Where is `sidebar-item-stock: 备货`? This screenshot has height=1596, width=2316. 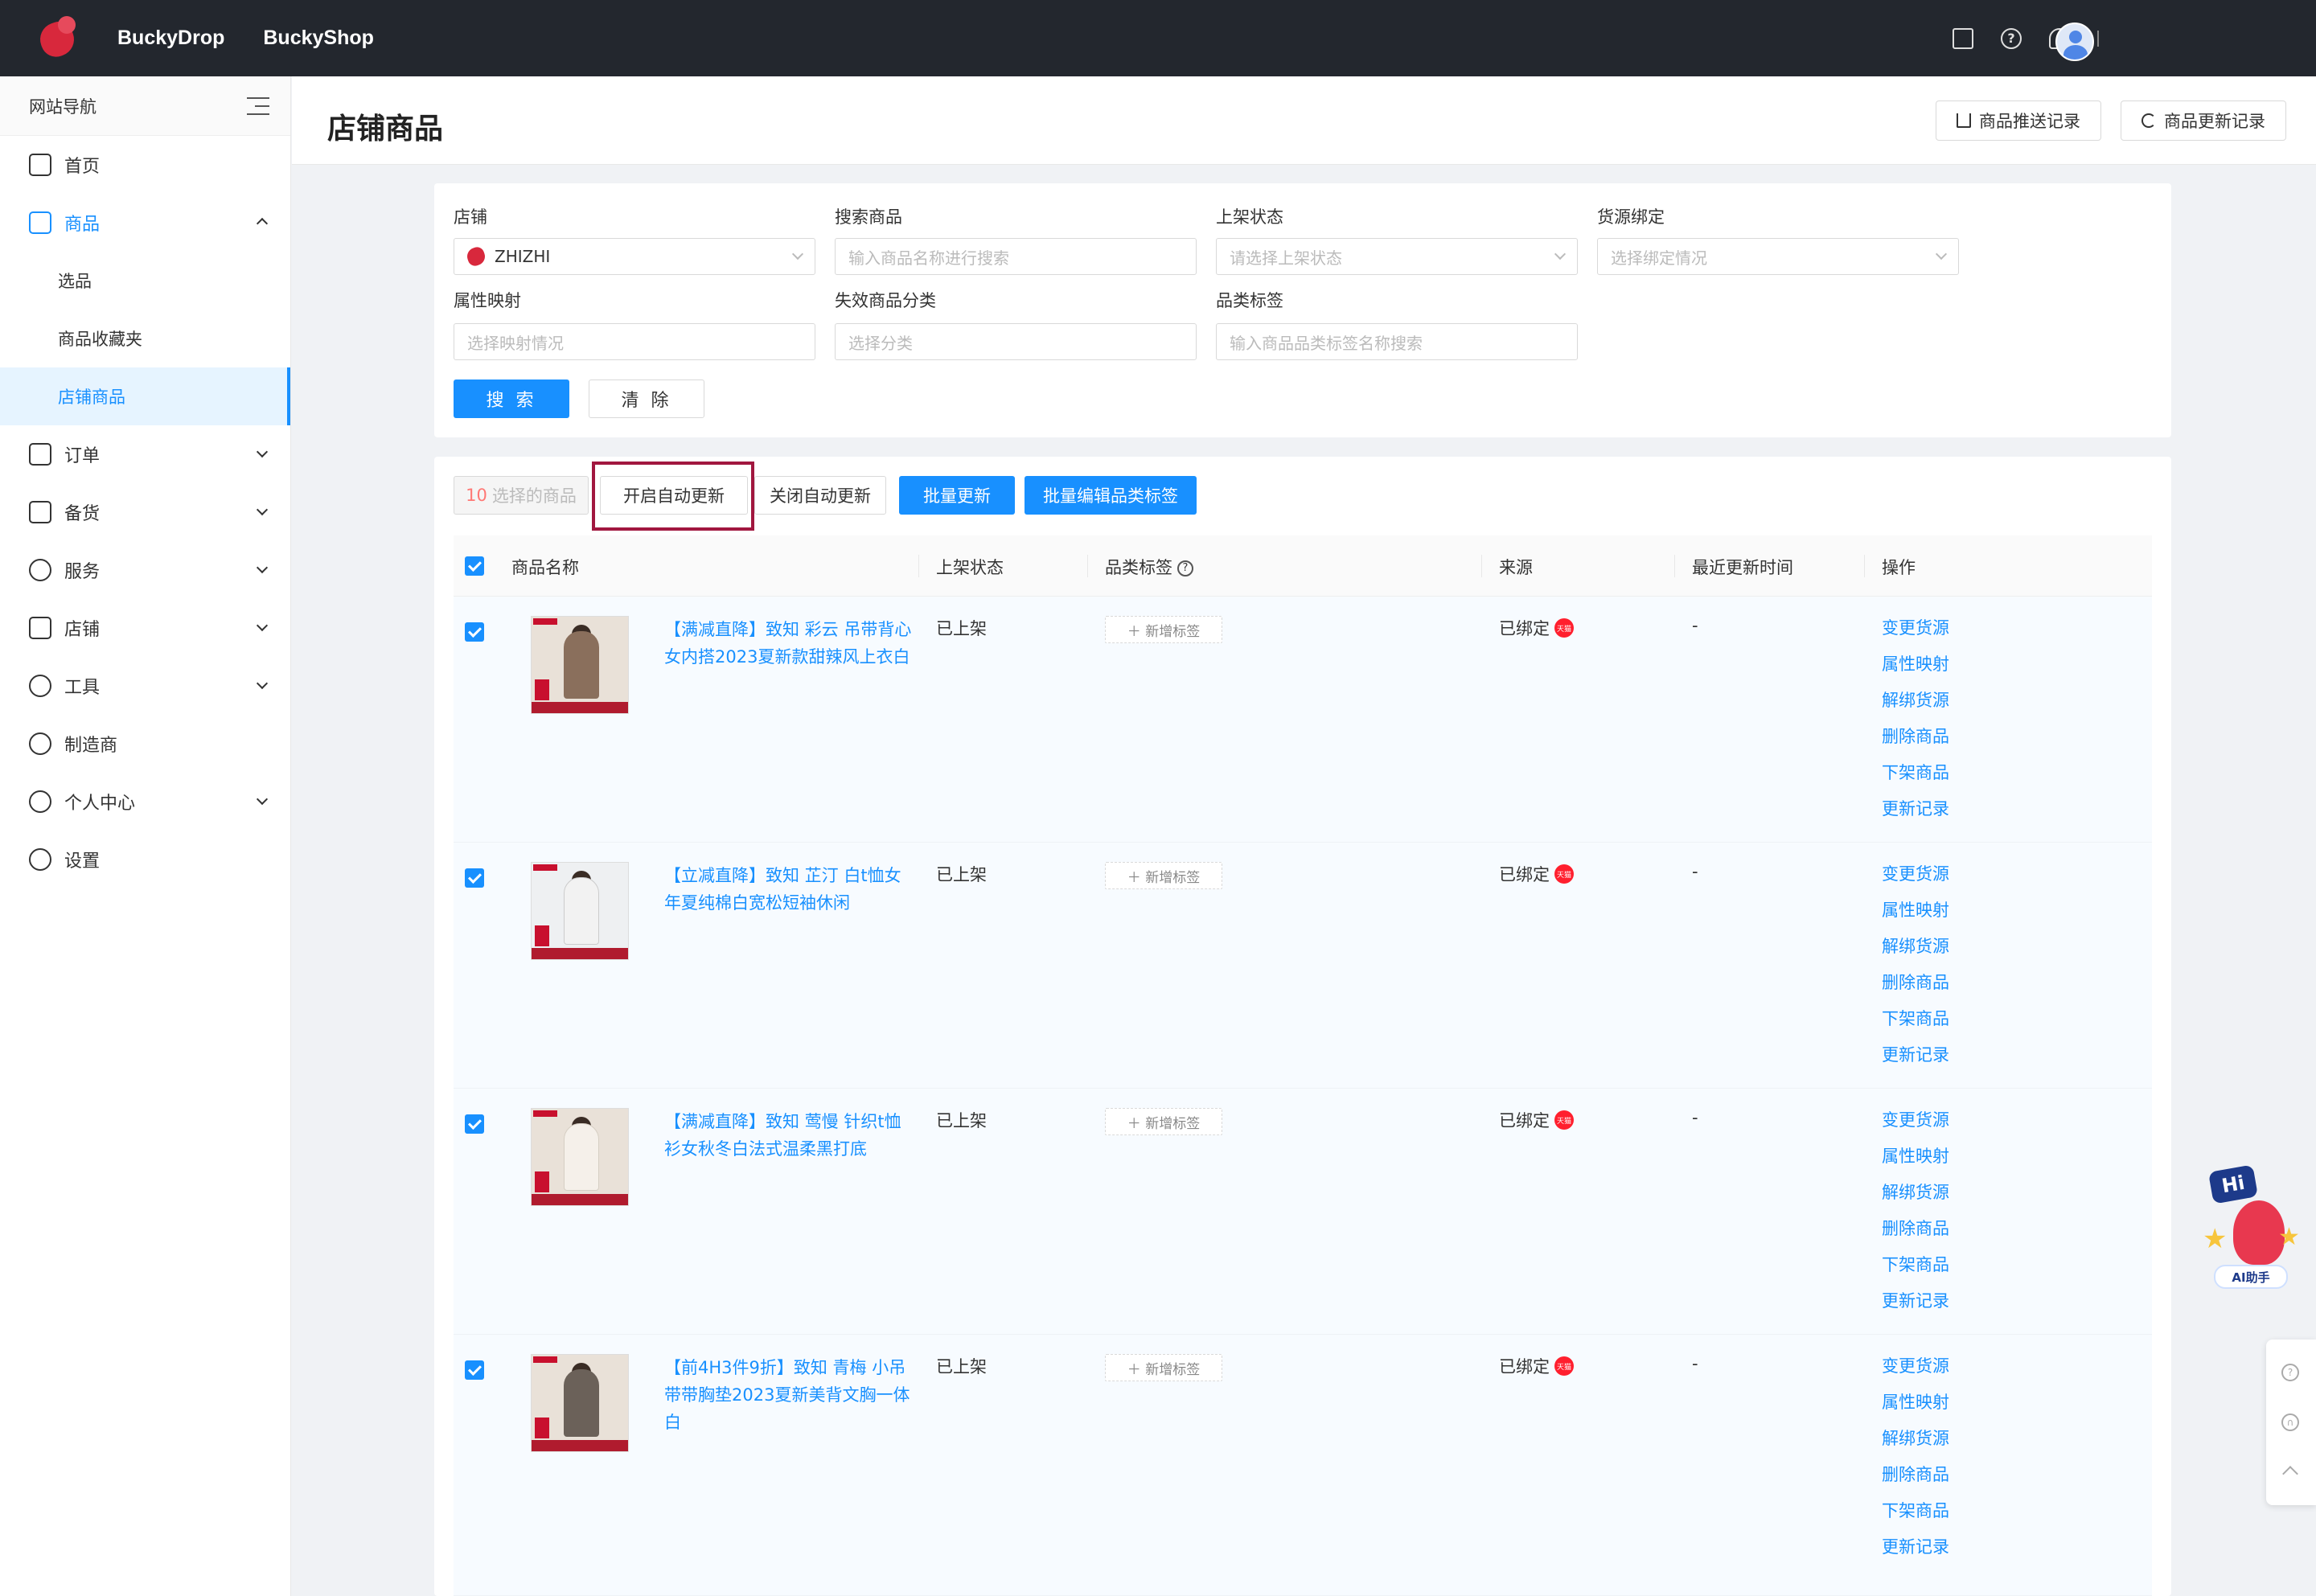 sidebar-item-stock: 备货 is located at coordinates (145, 512).